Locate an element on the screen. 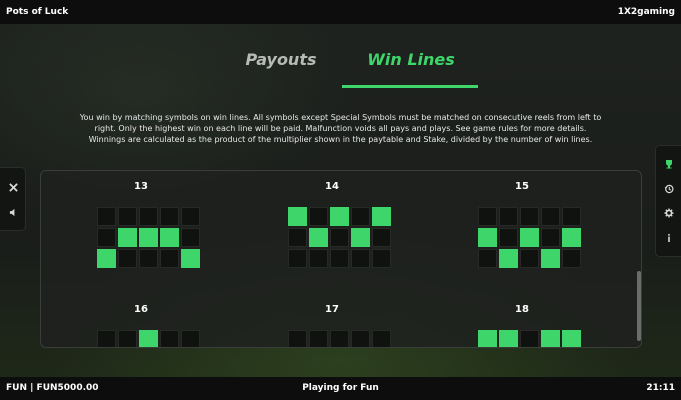 The image size is (681, 400). brand-name: 1X2gaming is located at coordinates (646, 12).